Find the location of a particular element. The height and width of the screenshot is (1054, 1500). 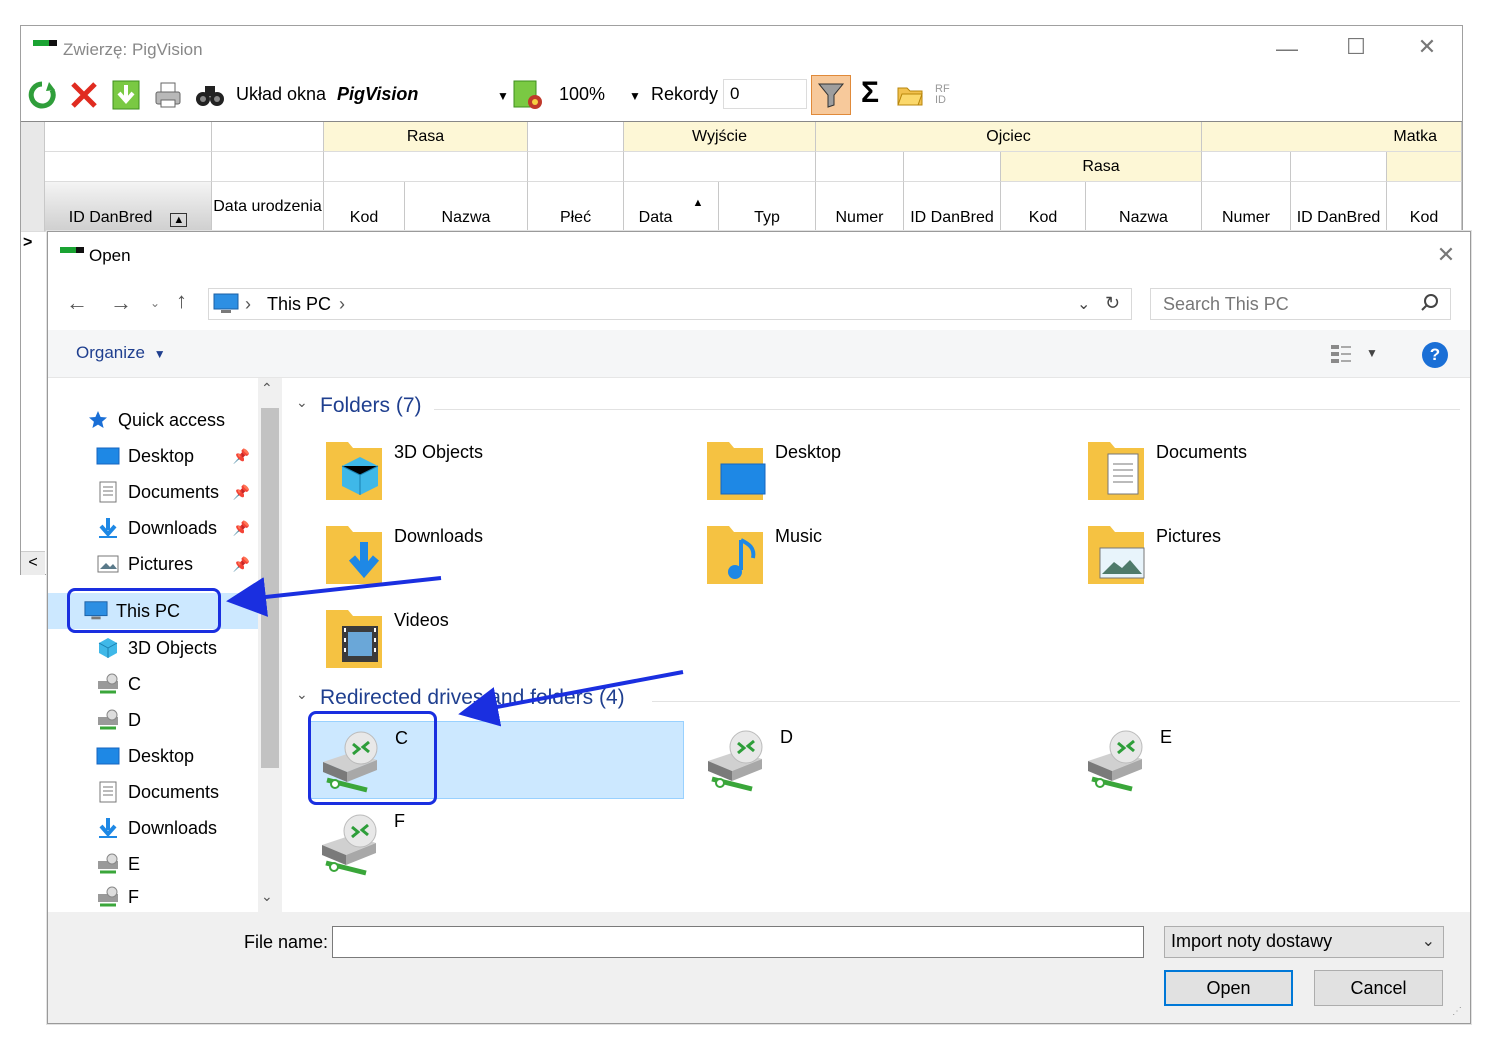

arrow-to-this-pc is located at coordinates (334, 596).